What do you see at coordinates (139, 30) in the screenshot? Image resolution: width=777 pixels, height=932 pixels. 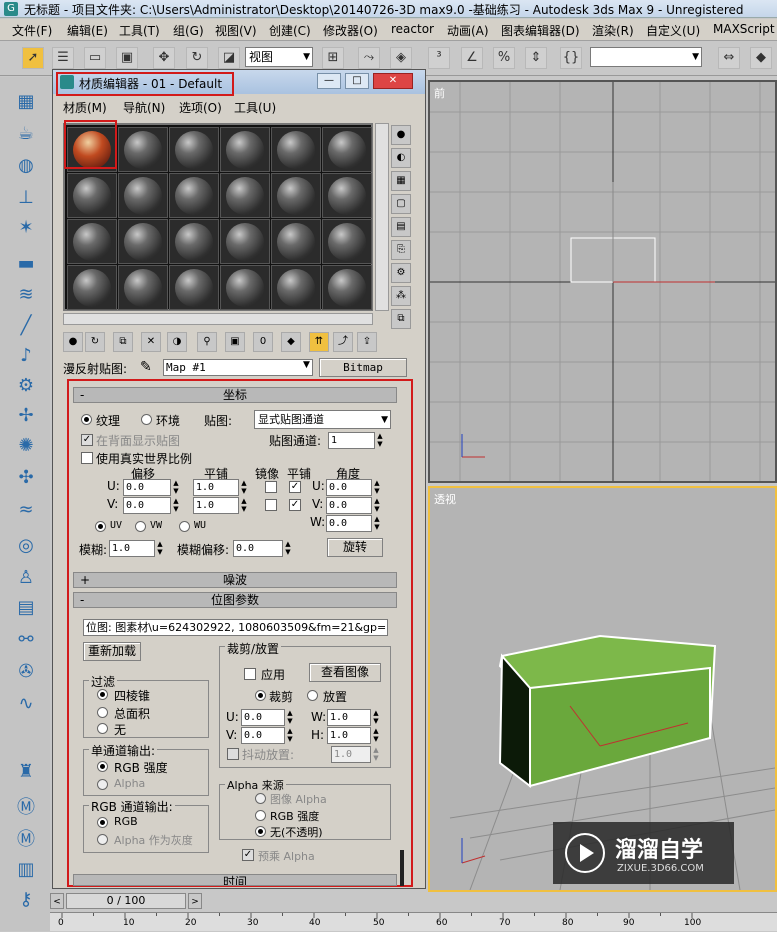 I see `menu-tools: 工具(T)` at bounding box center [139, 30].